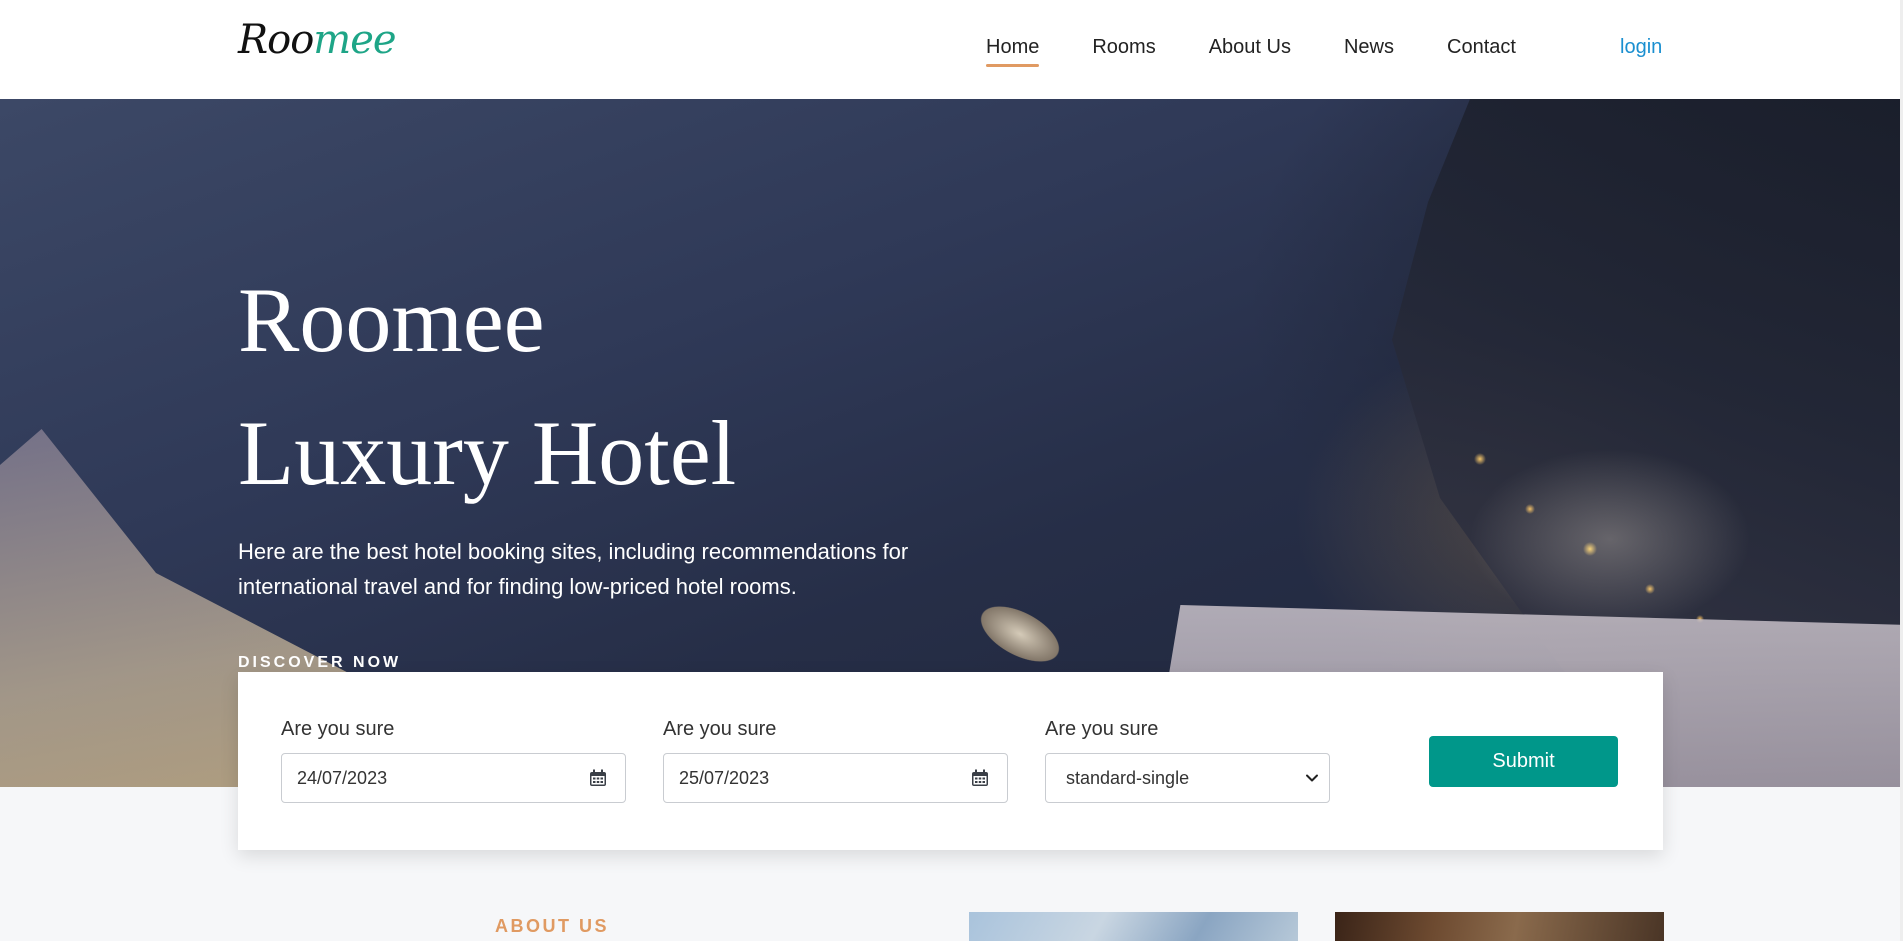 The width and height of the screenshot is (1903, 941). I want to click on nav-item-contact: Contact, so click(1481, 51).